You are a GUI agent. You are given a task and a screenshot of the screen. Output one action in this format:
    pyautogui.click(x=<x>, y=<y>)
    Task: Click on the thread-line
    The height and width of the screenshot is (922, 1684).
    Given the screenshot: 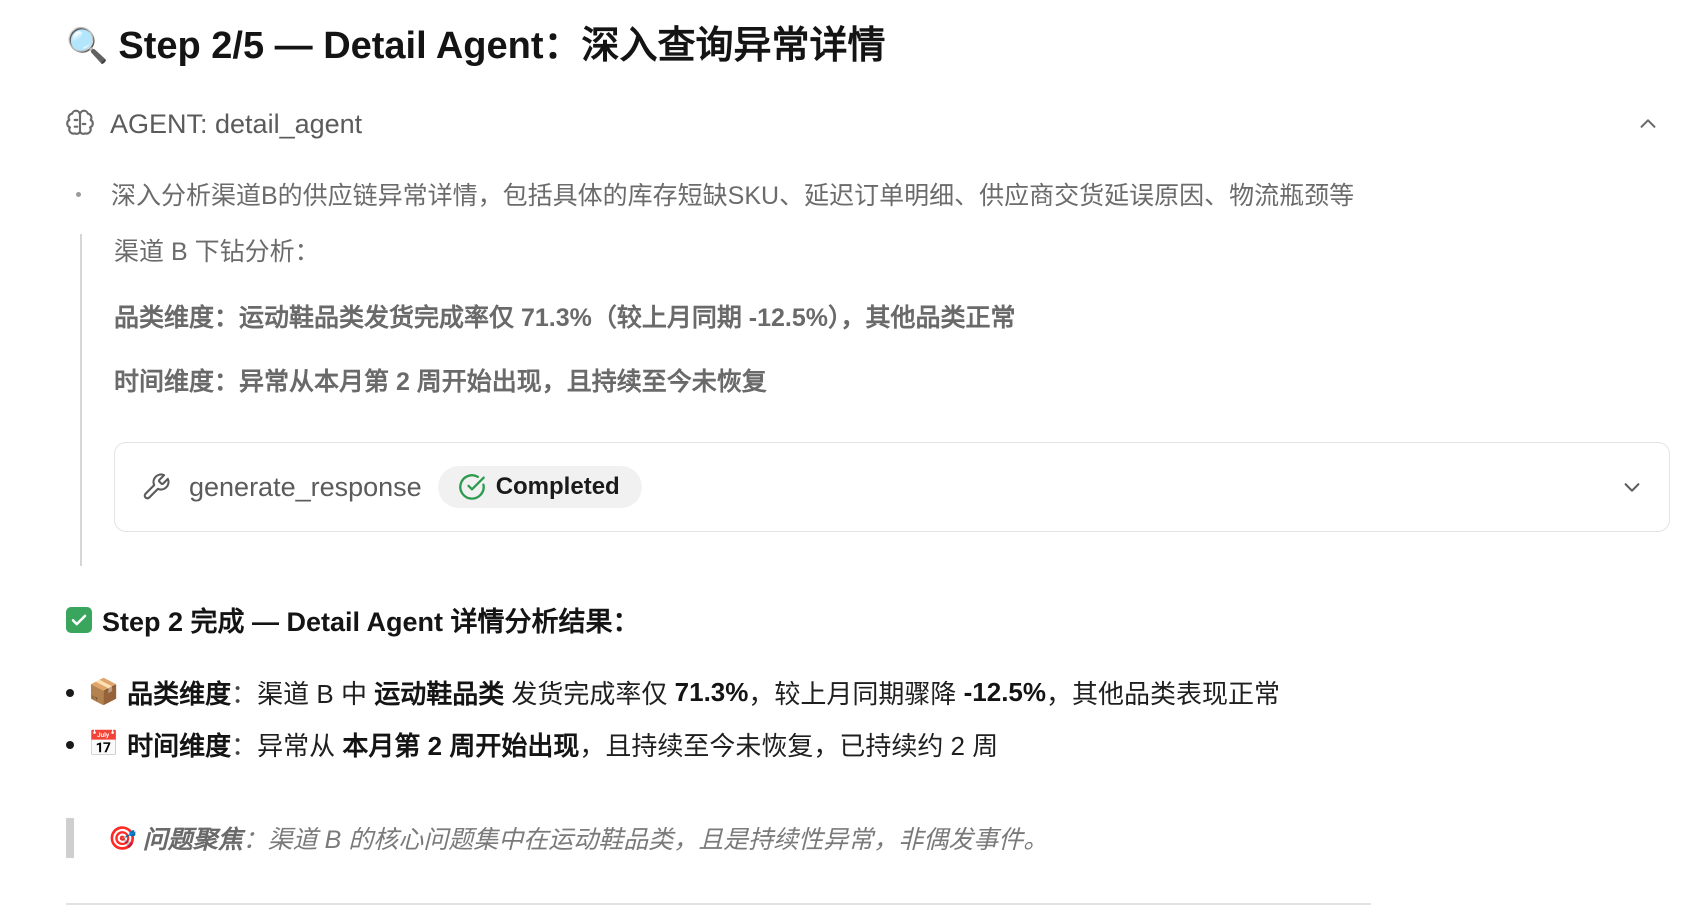 What is the action you would take?
    pyautogui.click(x=81, y=400)
    